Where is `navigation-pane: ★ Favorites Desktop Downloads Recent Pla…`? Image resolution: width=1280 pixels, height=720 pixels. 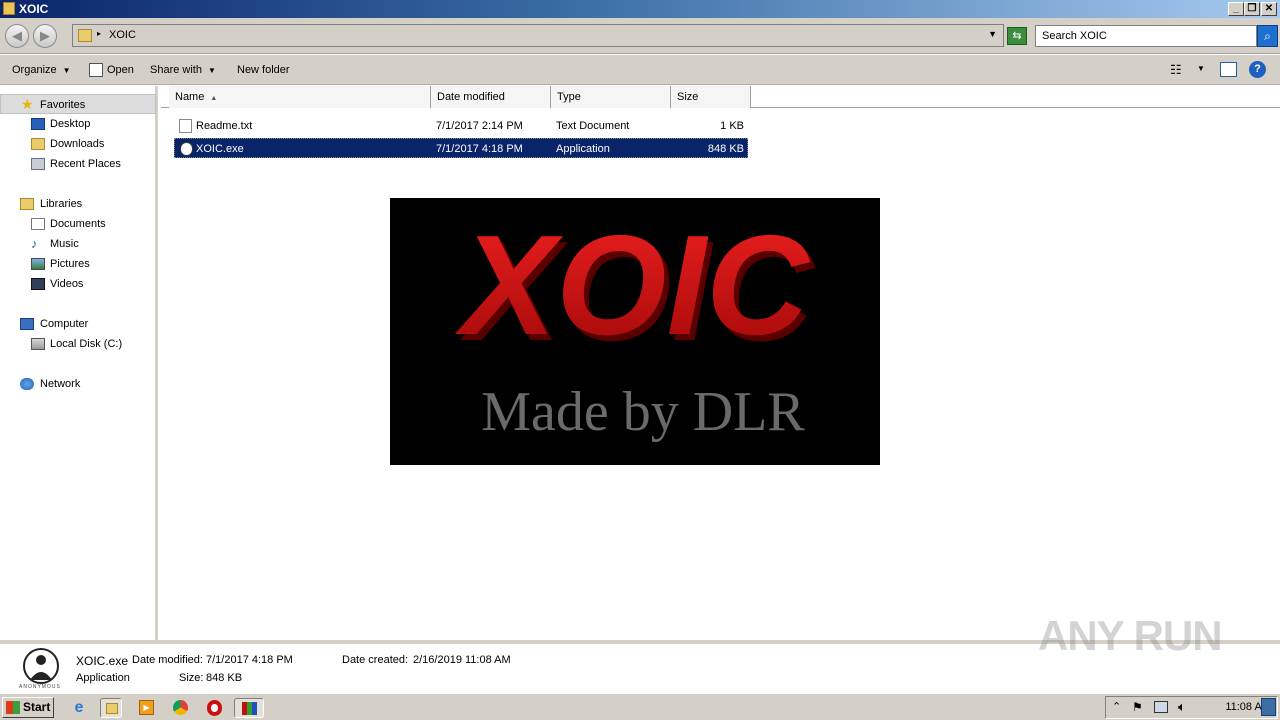 navigation-pane: ★ Favorites Desktop Downloads Recent Pla… is located at coordinates (79, 363).